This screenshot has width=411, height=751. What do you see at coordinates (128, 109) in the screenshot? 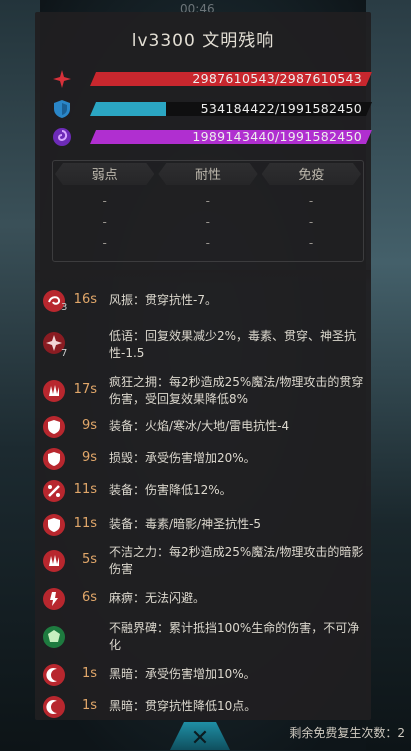
I see `shield-bar-fill` at bounding box center [128, 109].